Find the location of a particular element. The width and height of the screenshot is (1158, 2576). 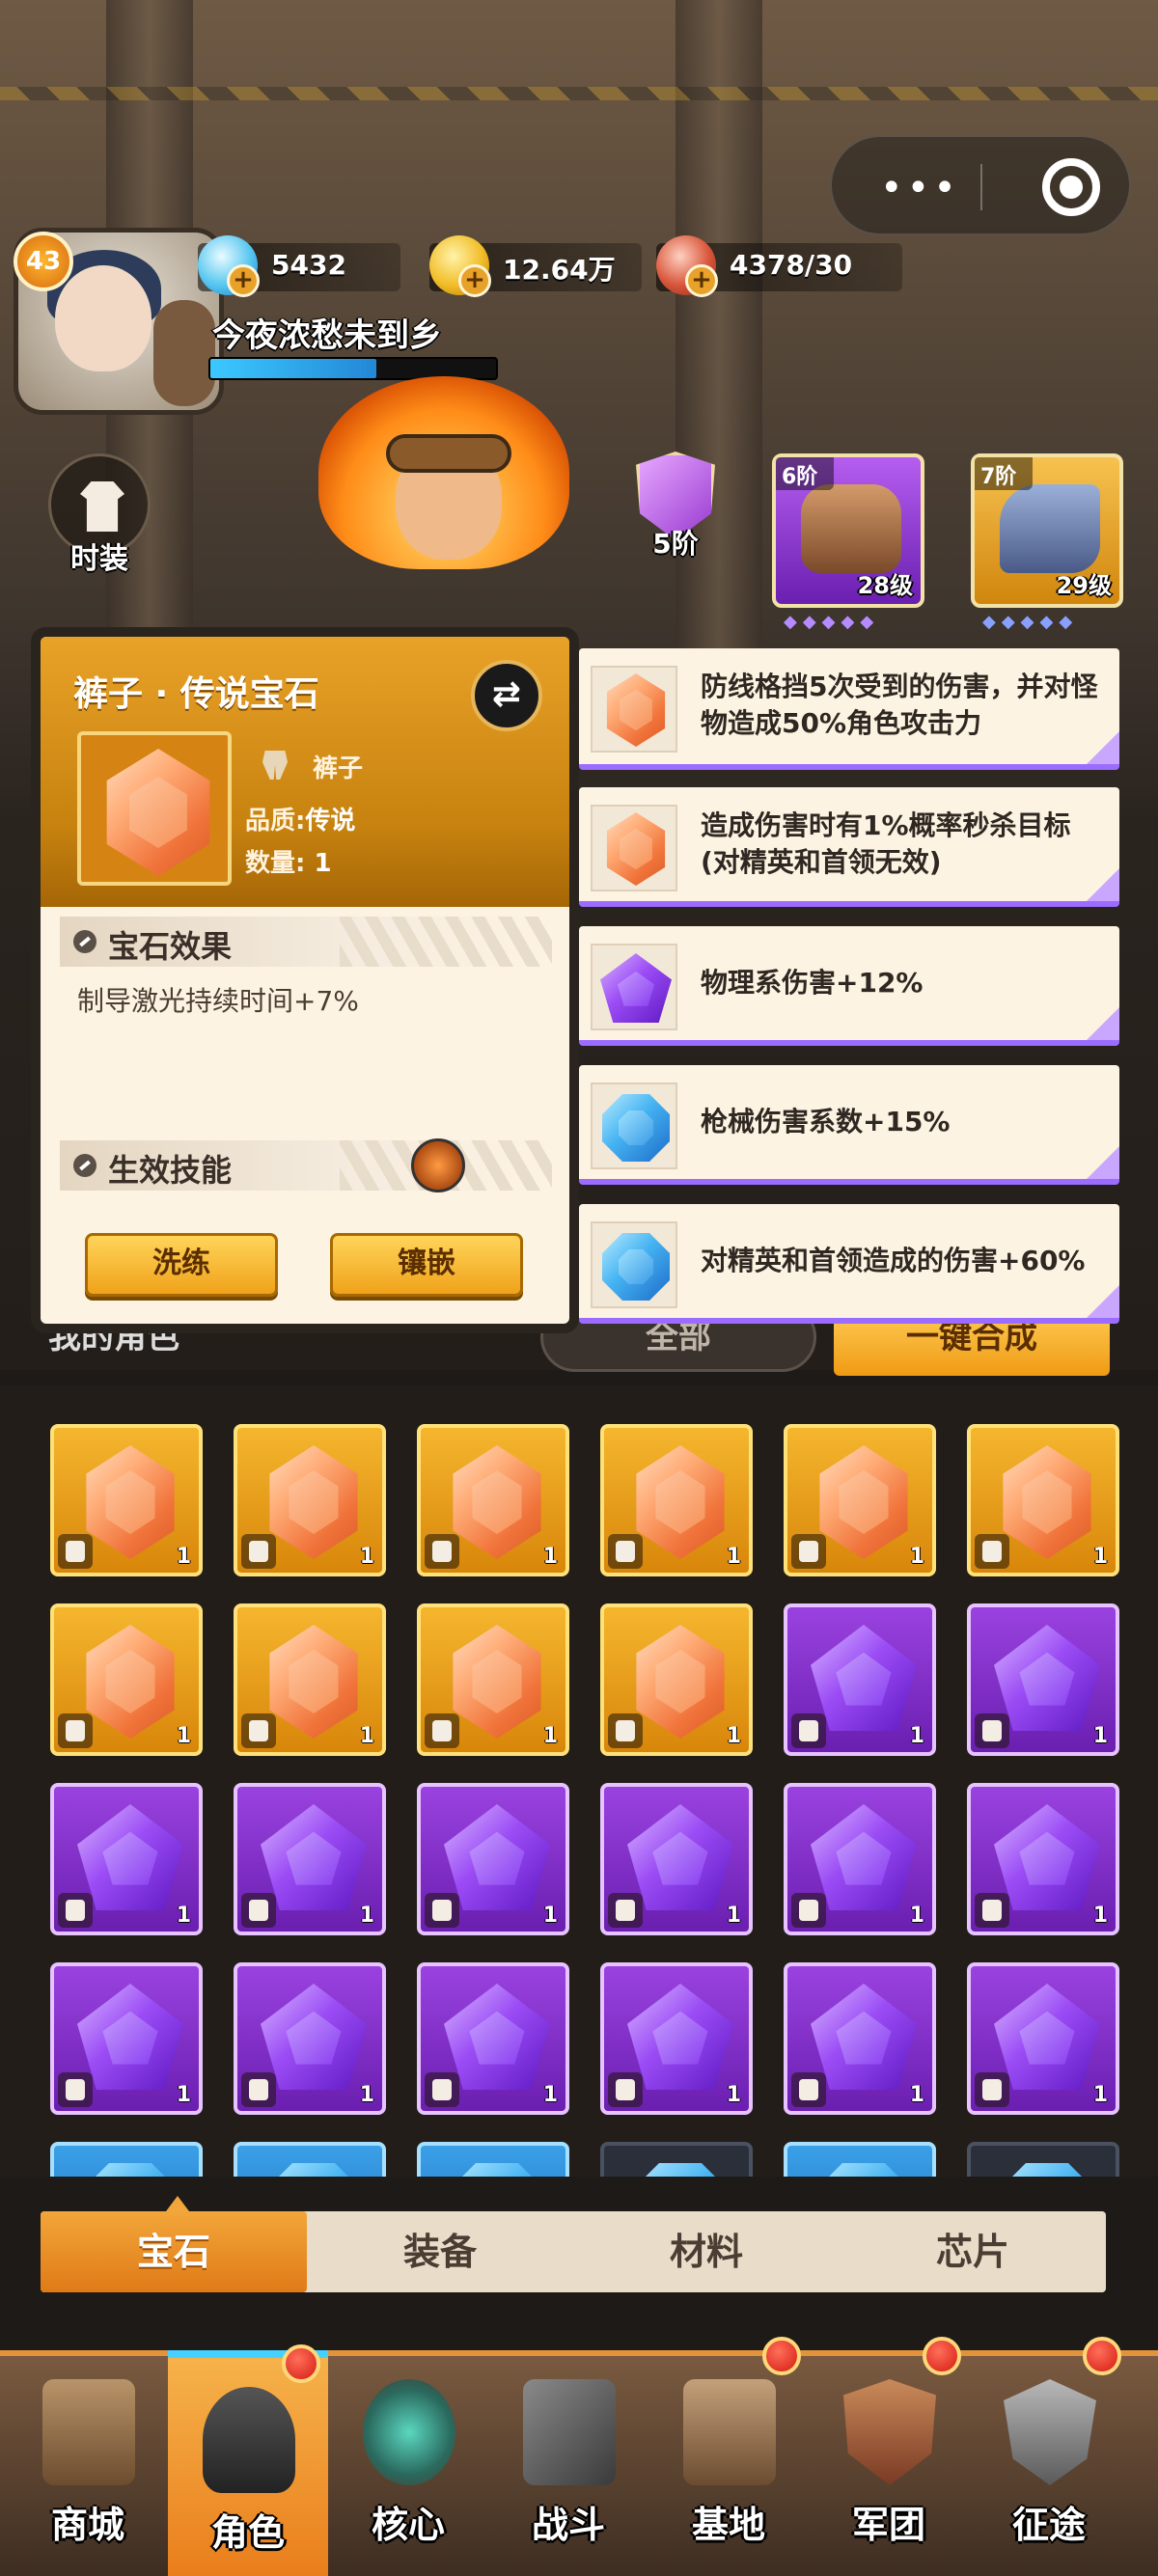

nav-legion: 军团 is located at coordinates (889, 2456).